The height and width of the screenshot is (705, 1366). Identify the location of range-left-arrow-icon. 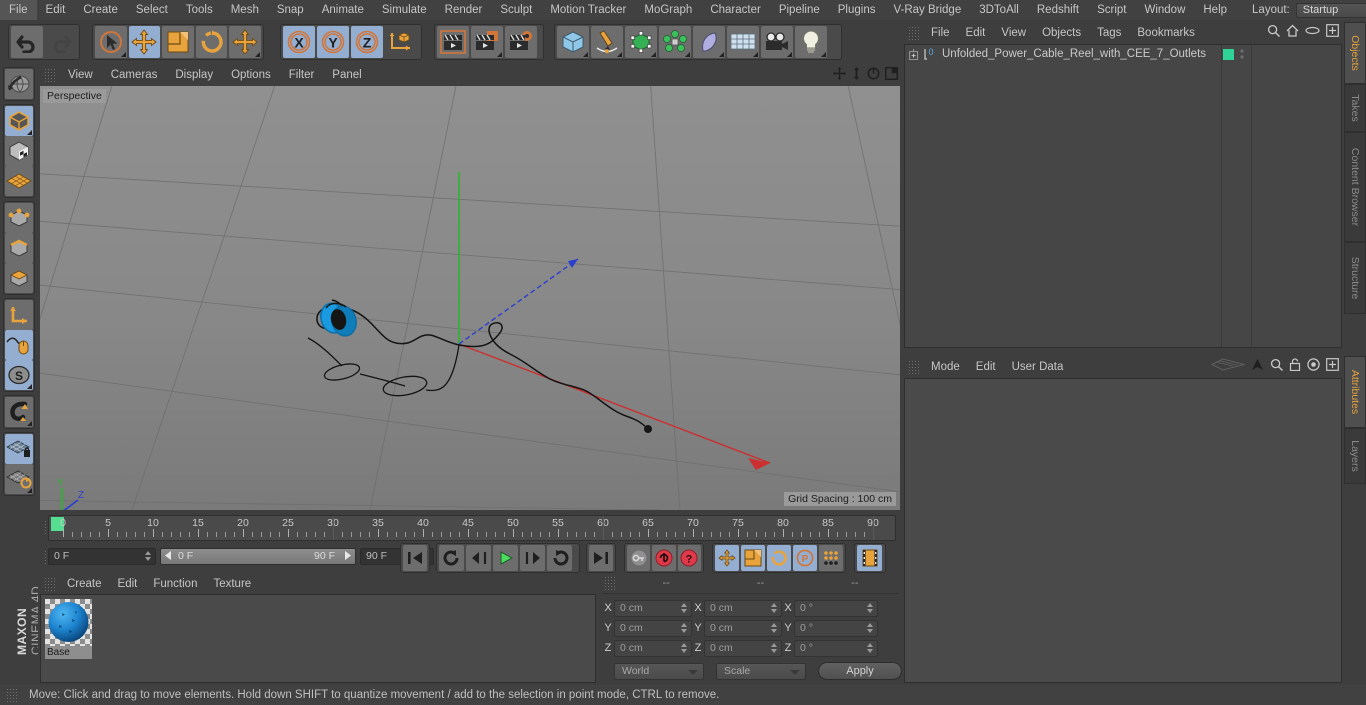
(168, 555).